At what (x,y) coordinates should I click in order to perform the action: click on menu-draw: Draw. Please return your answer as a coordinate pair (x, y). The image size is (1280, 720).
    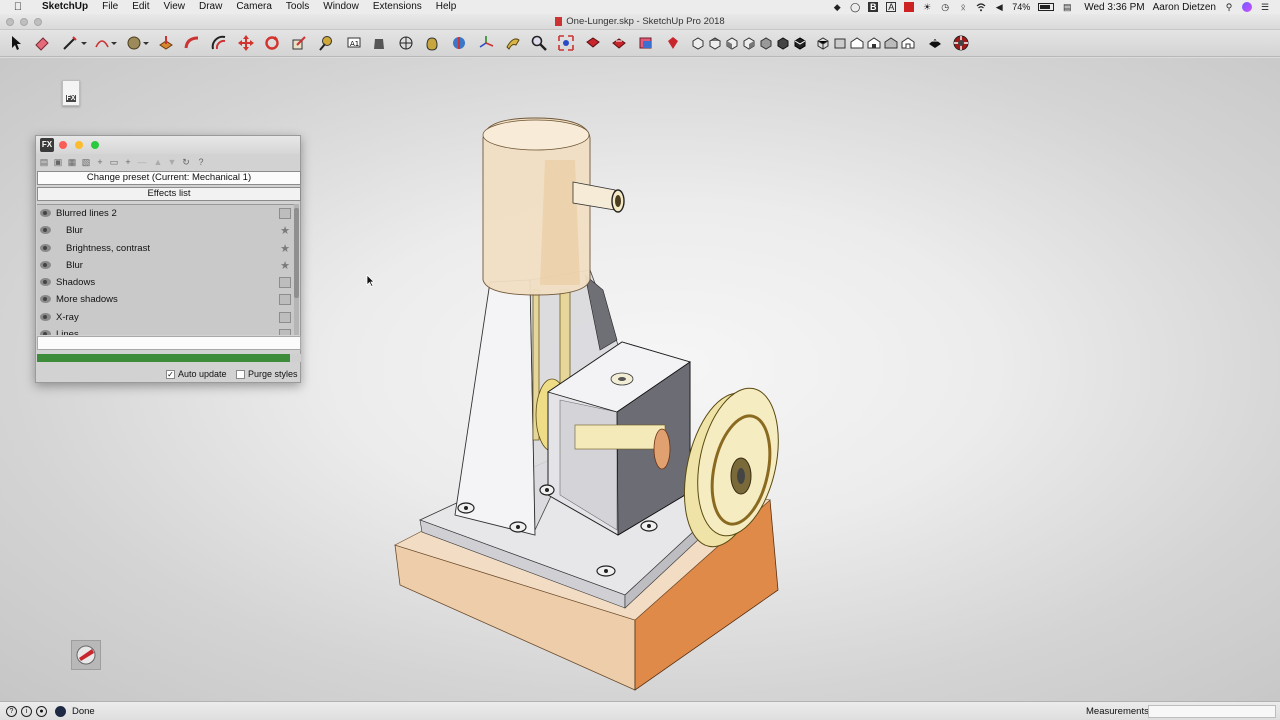
    Looking at the image, I should click on (211, 7).